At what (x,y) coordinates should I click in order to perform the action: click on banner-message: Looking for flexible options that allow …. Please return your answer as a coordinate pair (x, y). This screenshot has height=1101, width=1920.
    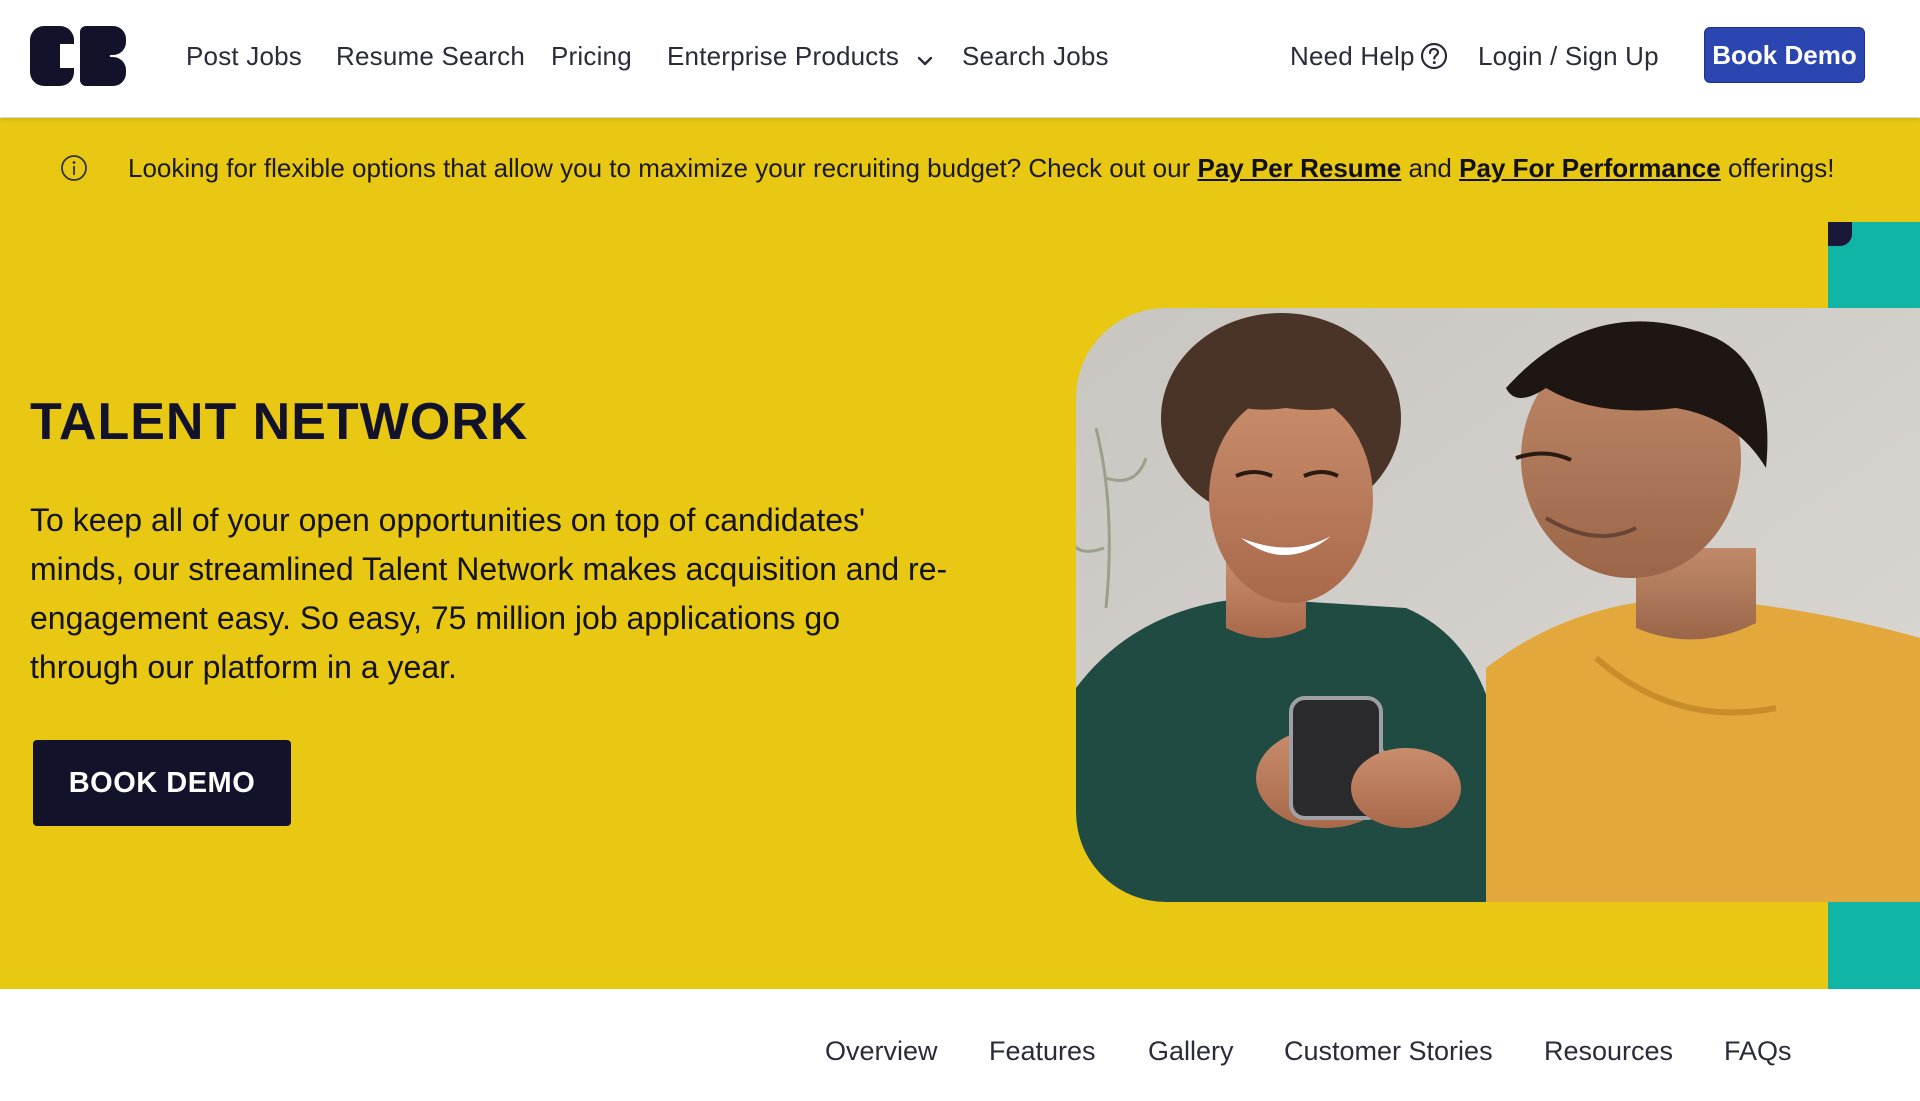
    Looking at the image, I should click on (981, 168).